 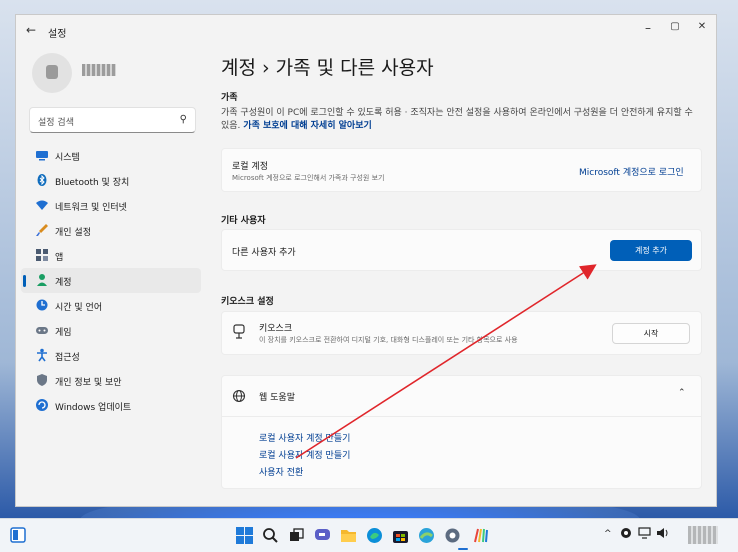 What do you see at coordinates (608, 534) in the screenshot?
I see `tray-overflow-caret: ^` at bounding box center [608, 534].